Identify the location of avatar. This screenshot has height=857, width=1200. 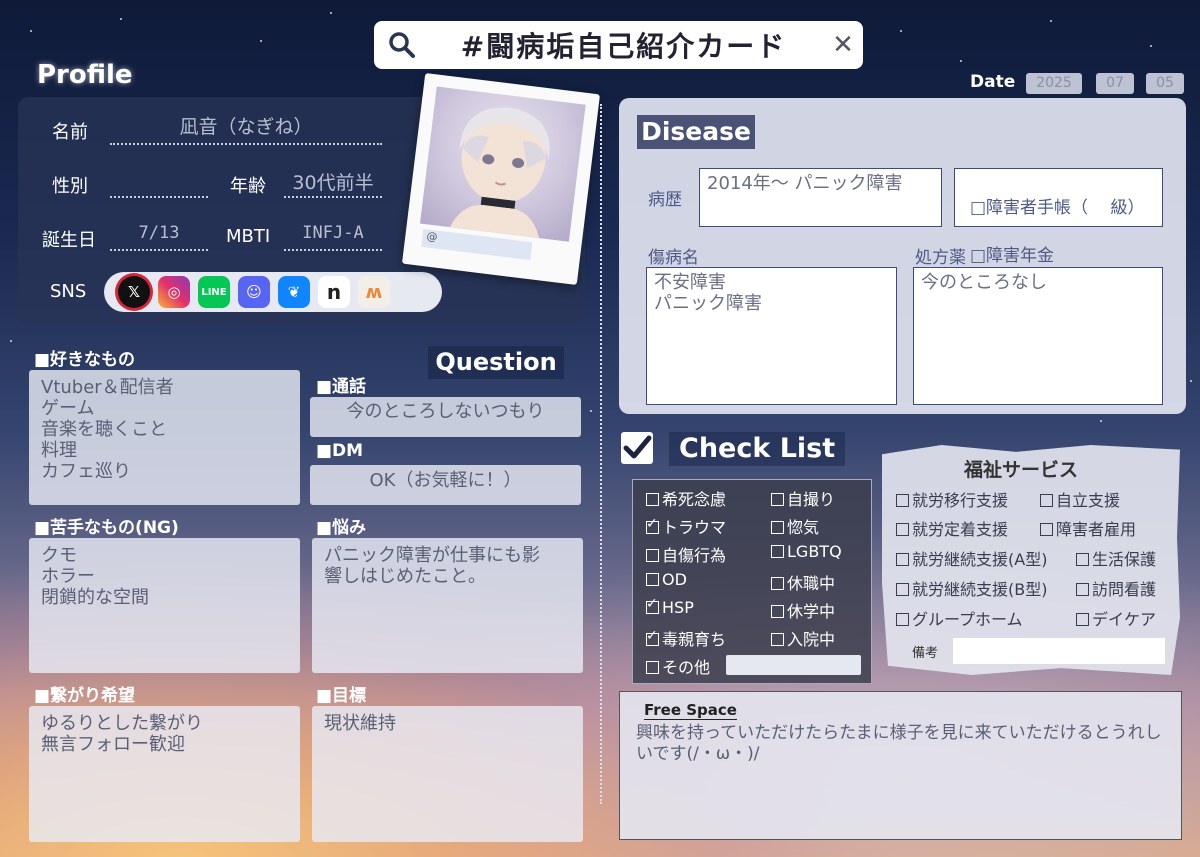
(502, 164).